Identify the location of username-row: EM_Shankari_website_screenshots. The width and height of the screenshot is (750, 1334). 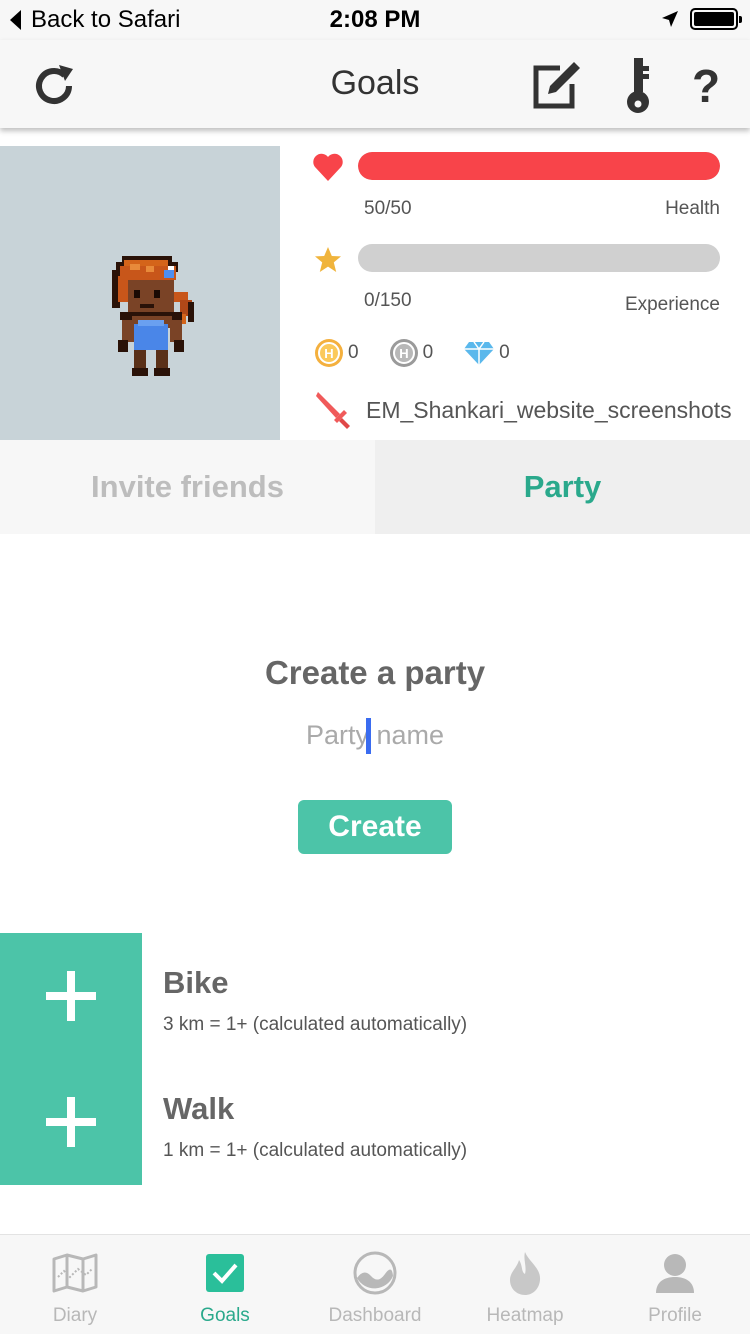
(523, 410).